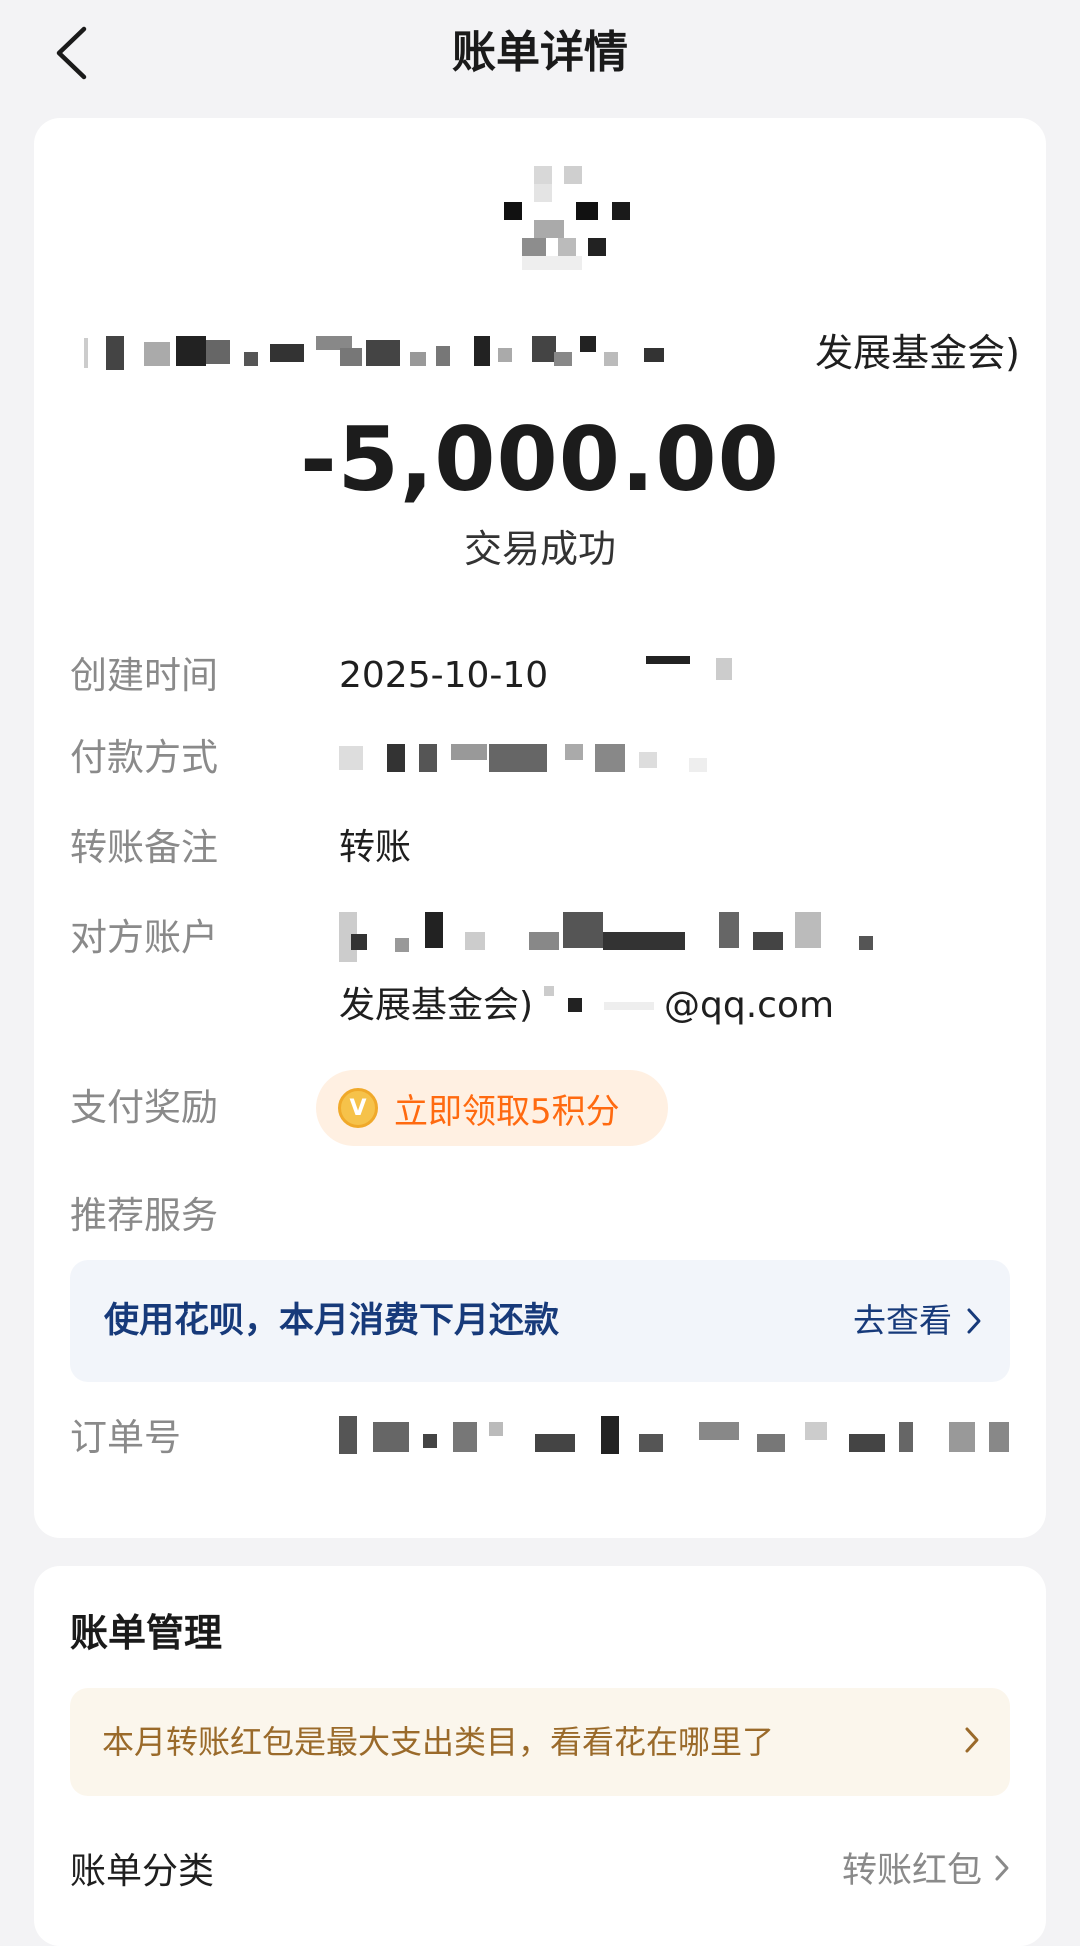  What do you see at coordinates (911, 1871) in the screenshot?
I see `bill-category-value: 转账红包` at bounding box center [911, 1871].